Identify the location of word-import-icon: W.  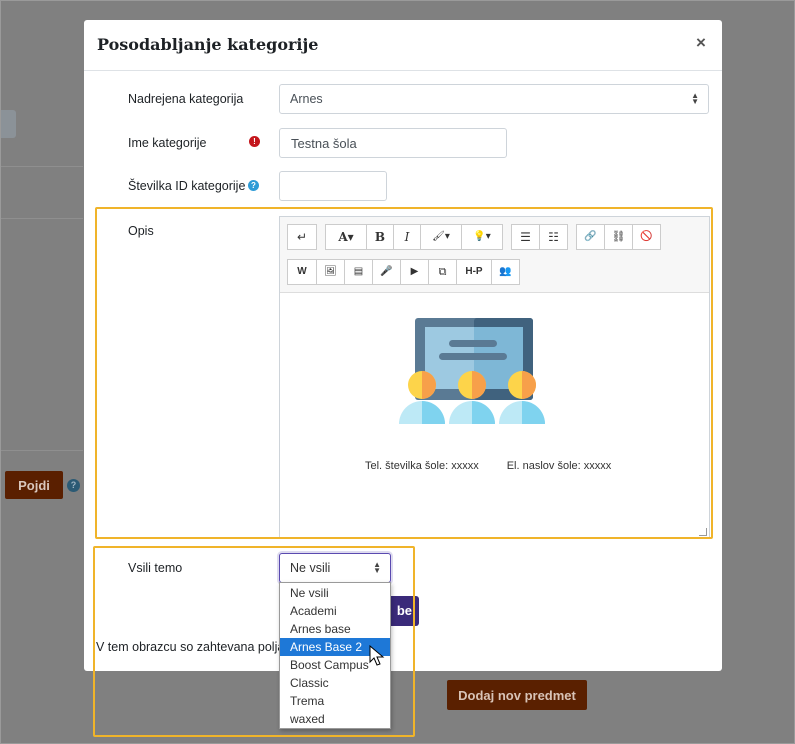
(302, 272).